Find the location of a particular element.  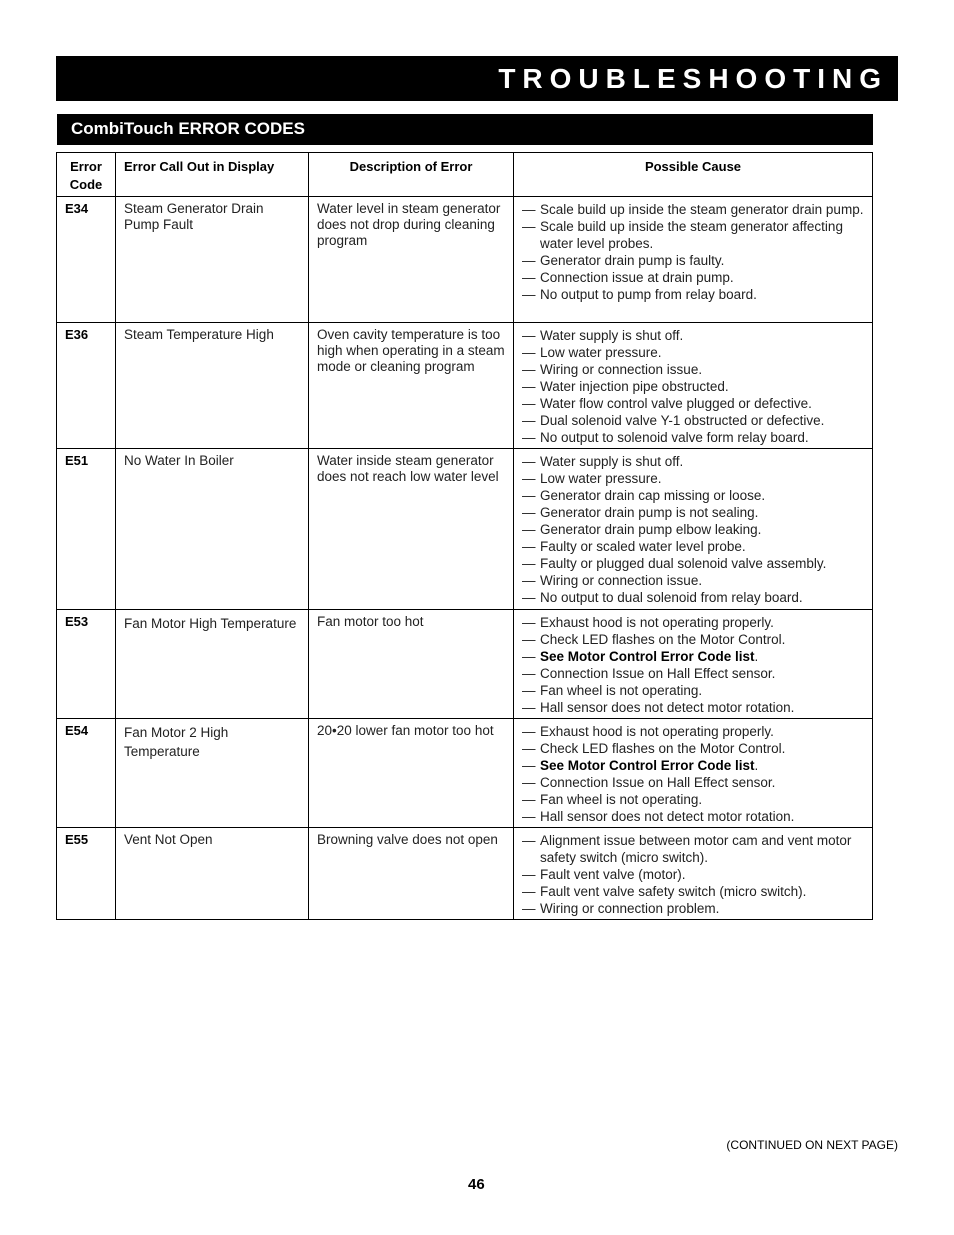

error-code: E51 is located at coordinates (86, 529).